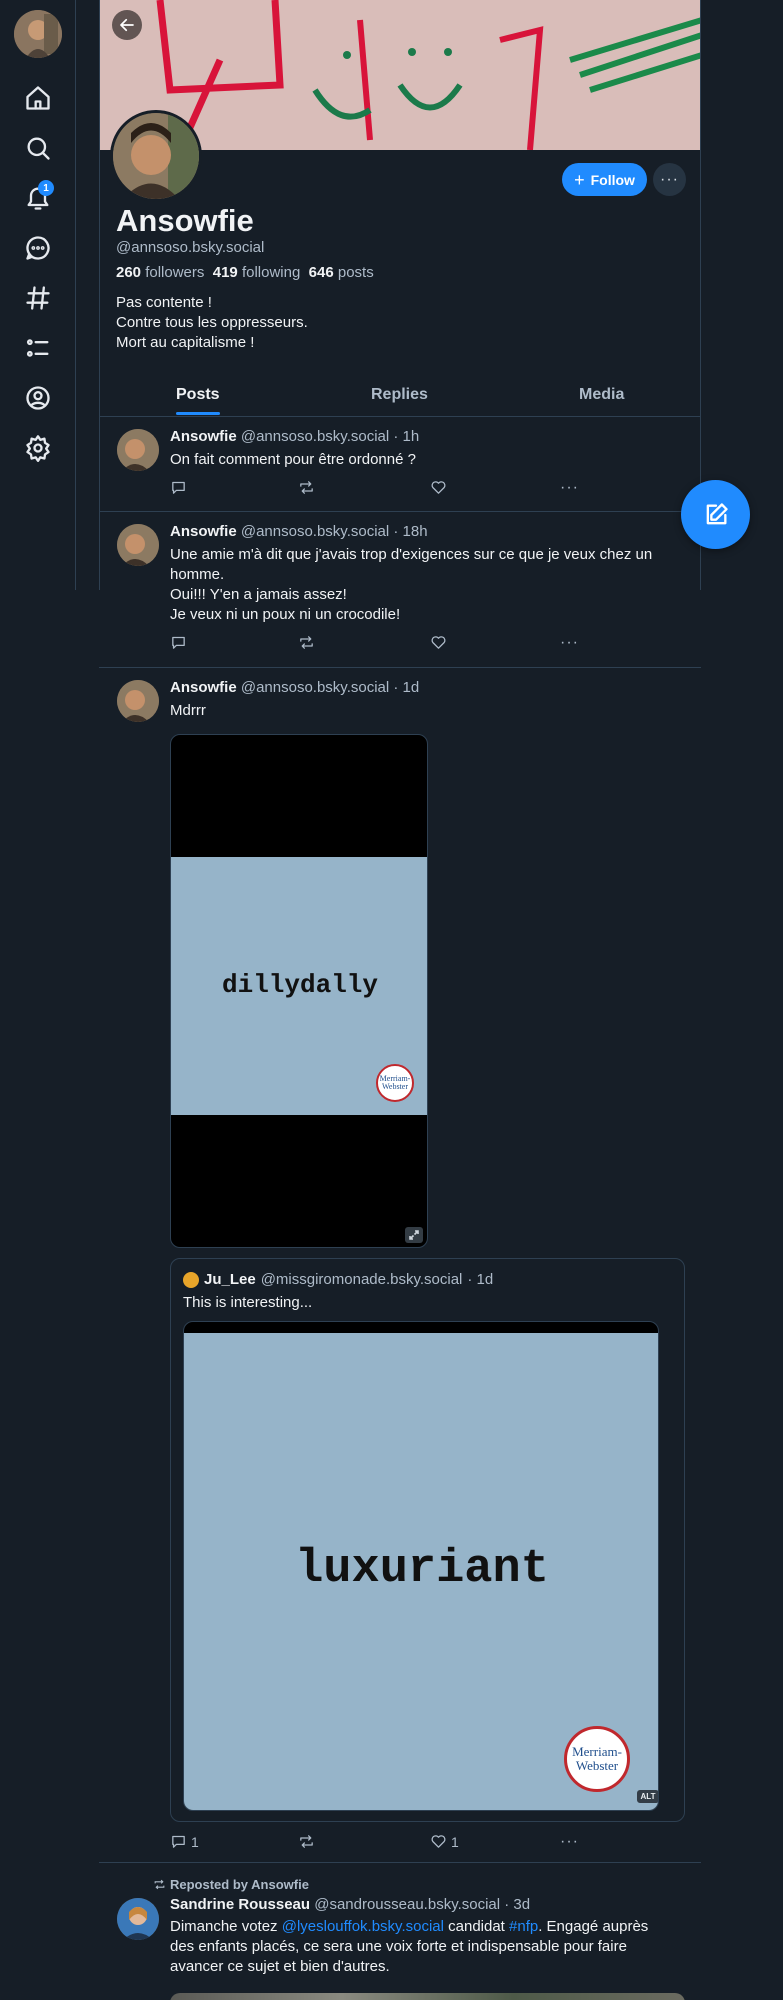  I want to click on list-icon, so click(37, 348).